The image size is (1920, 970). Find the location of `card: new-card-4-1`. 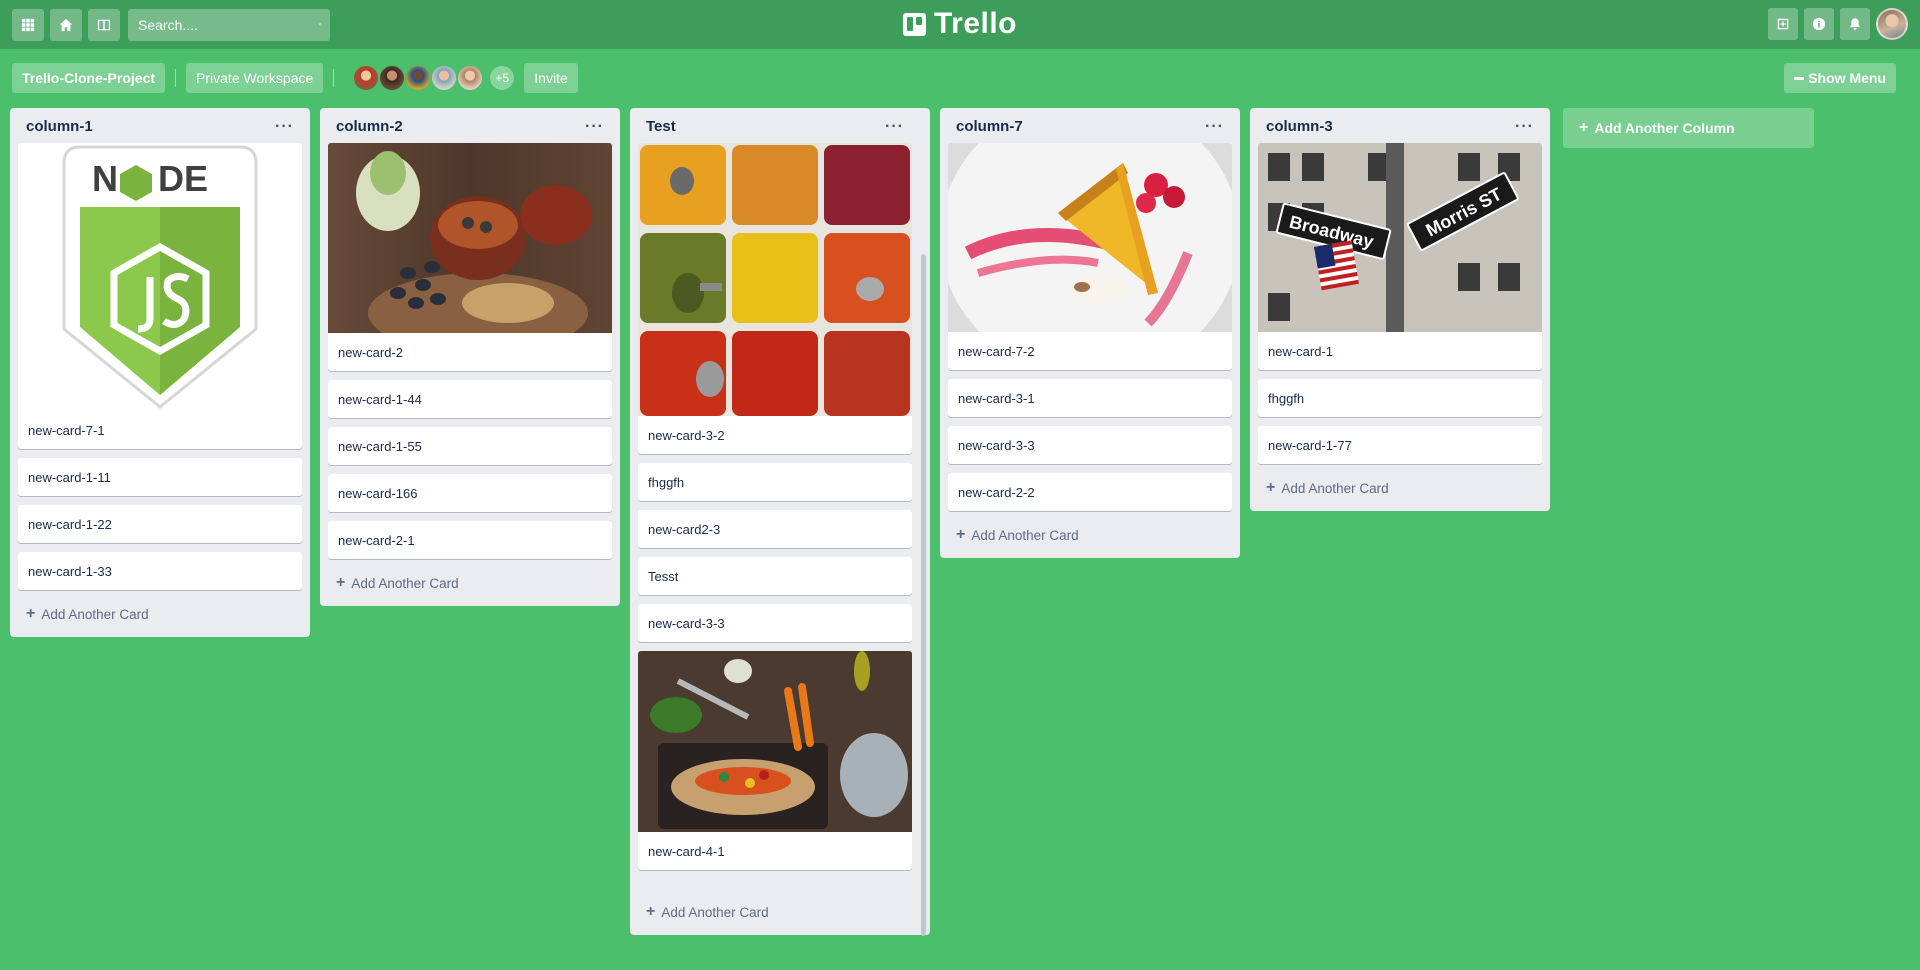

card: new-card-4-1 is located at coordinates (775, 760).